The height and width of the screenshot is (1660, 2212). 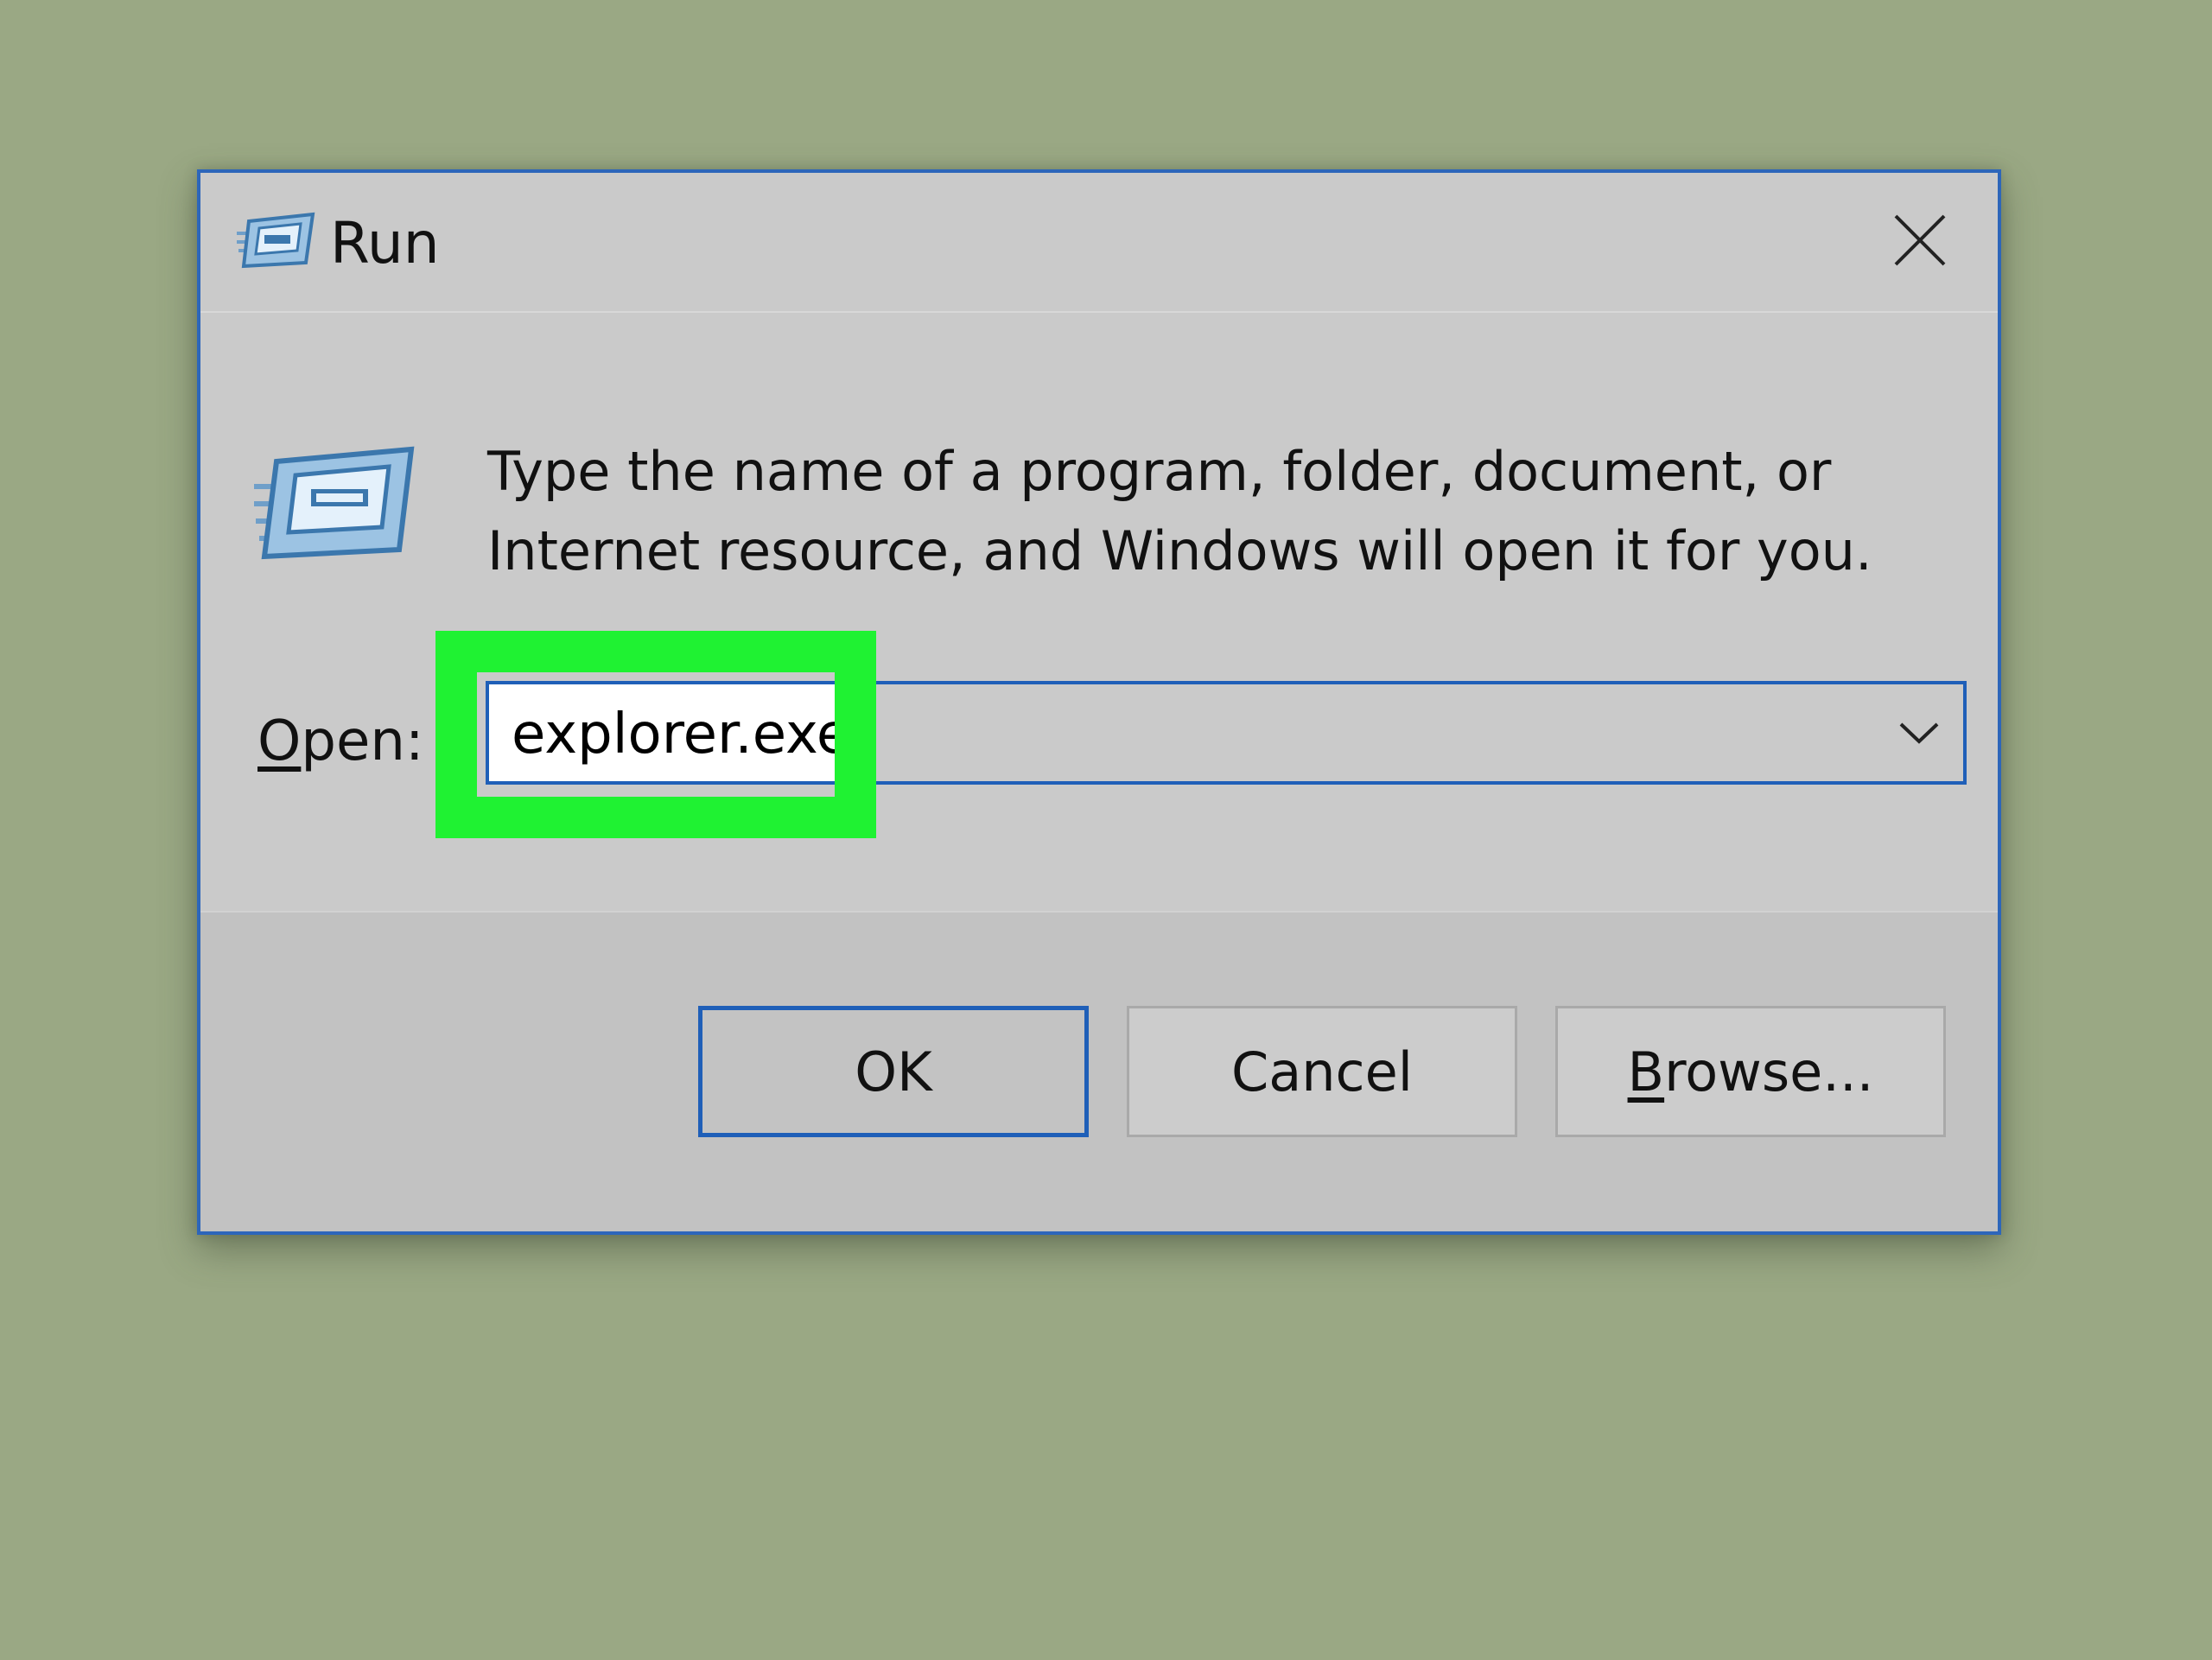 I want to click on combobox-dropdown-area, so click(x=1419, y=732).